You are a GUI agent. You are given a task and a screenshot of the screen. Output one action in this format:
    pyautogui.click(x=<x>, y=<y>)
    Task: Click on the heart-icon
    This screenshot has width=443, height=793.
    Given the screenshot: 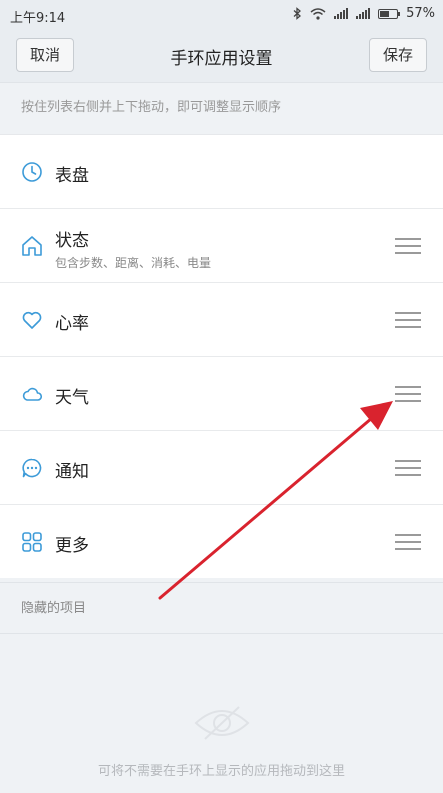 What is the action you would take?
    pyautogui.click(x=32, y=320)
    